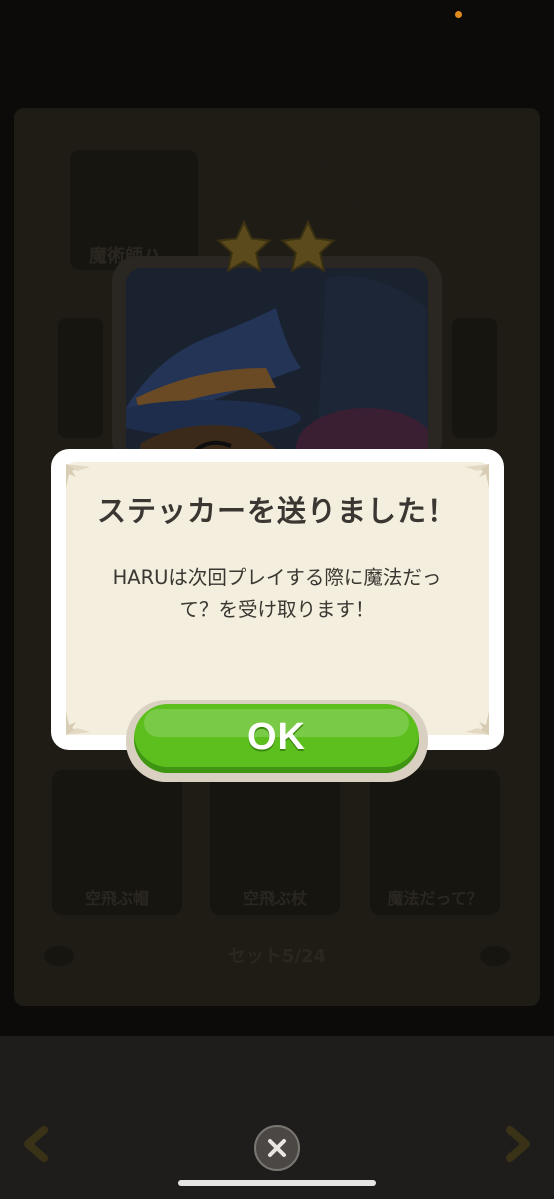  I want to click on bg-sticker-card: 魔法だって？, so click(435, 842).